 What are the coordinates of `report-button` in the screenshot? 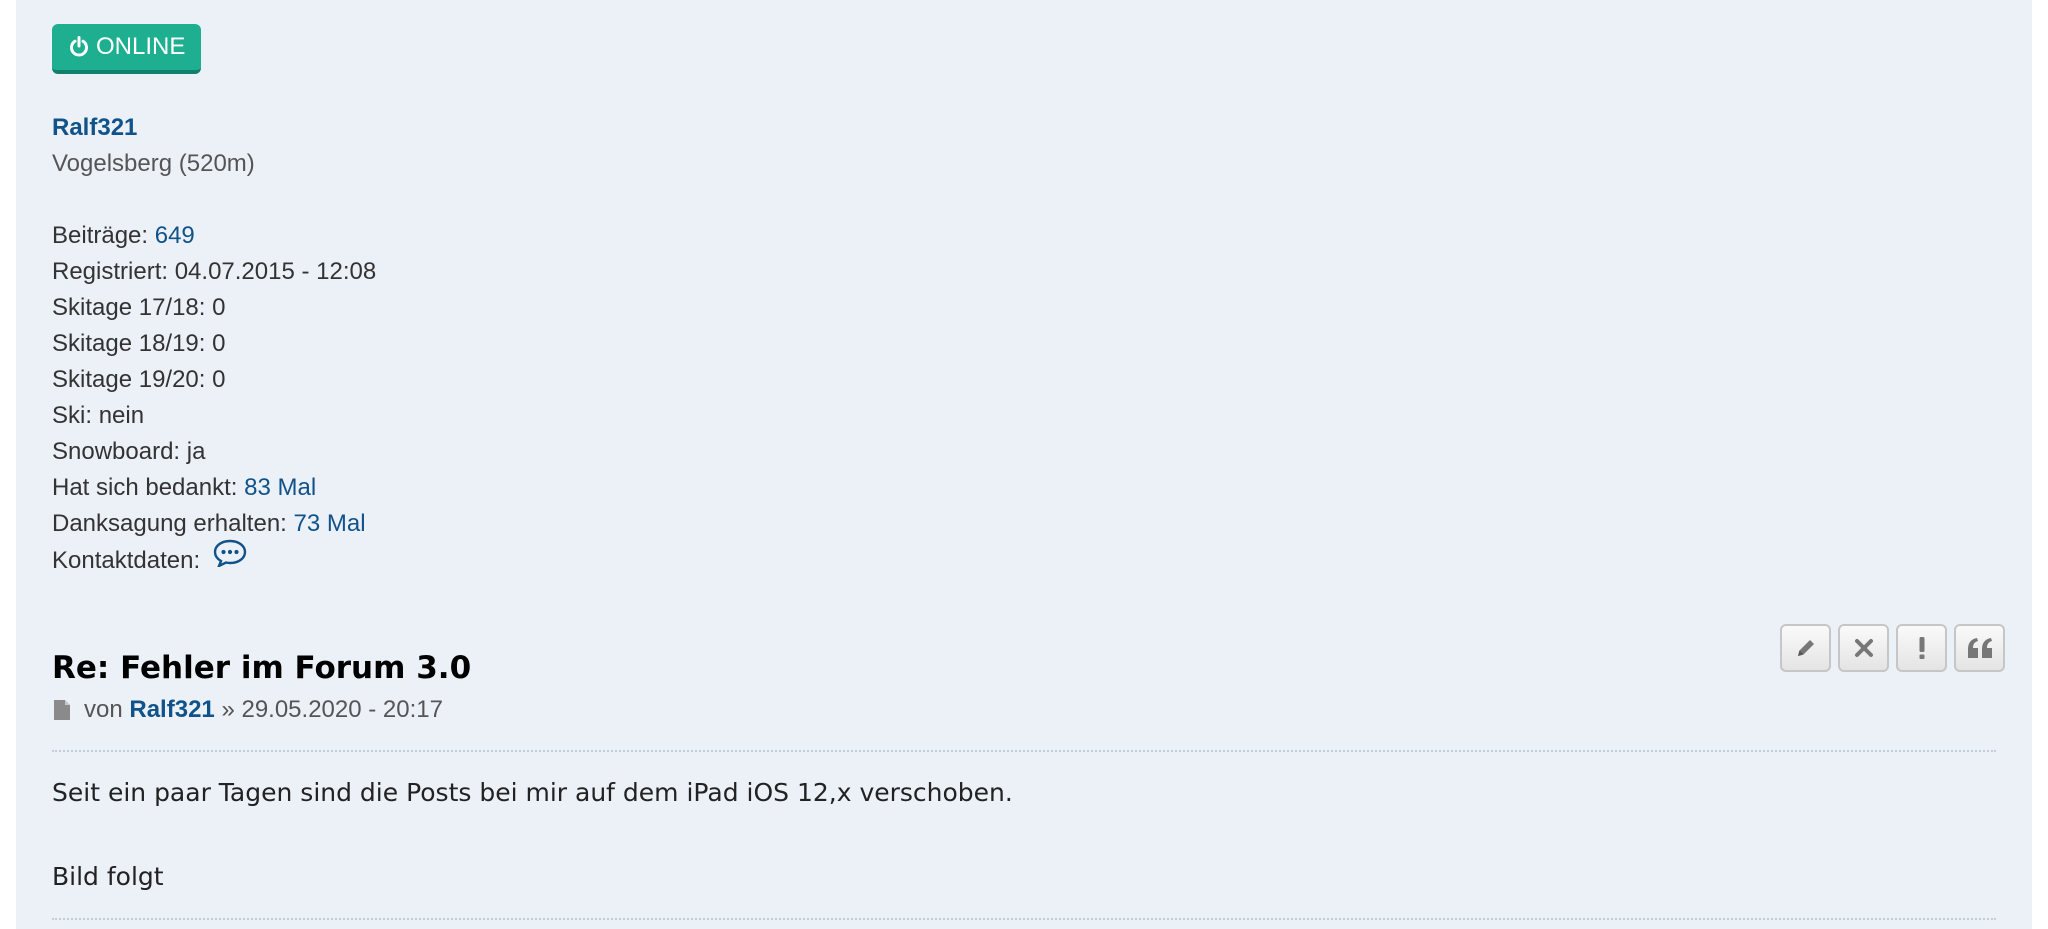 It's located at (1921, 648).